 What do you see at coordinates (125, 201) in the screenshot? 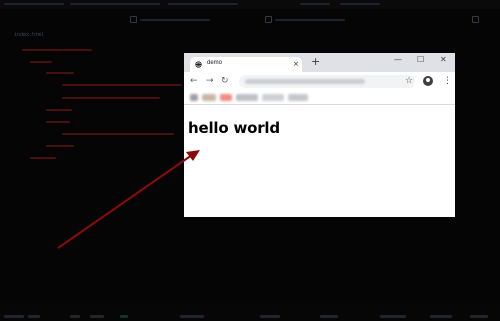
I see `arrow-shaft` at bounding box center [125, 201].